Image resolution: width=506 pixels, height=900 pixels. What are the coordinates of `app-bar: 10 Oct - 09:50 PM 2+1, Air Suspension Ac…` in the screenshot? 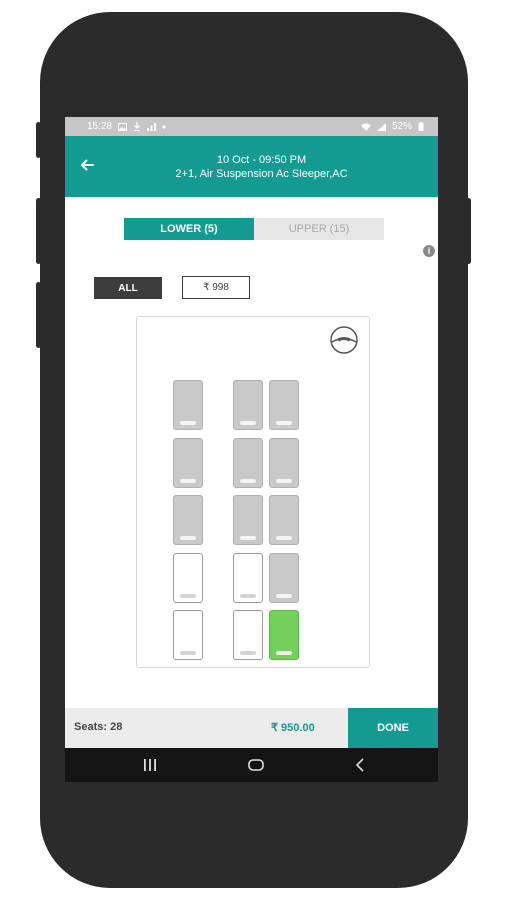 It's located at (251, 166).